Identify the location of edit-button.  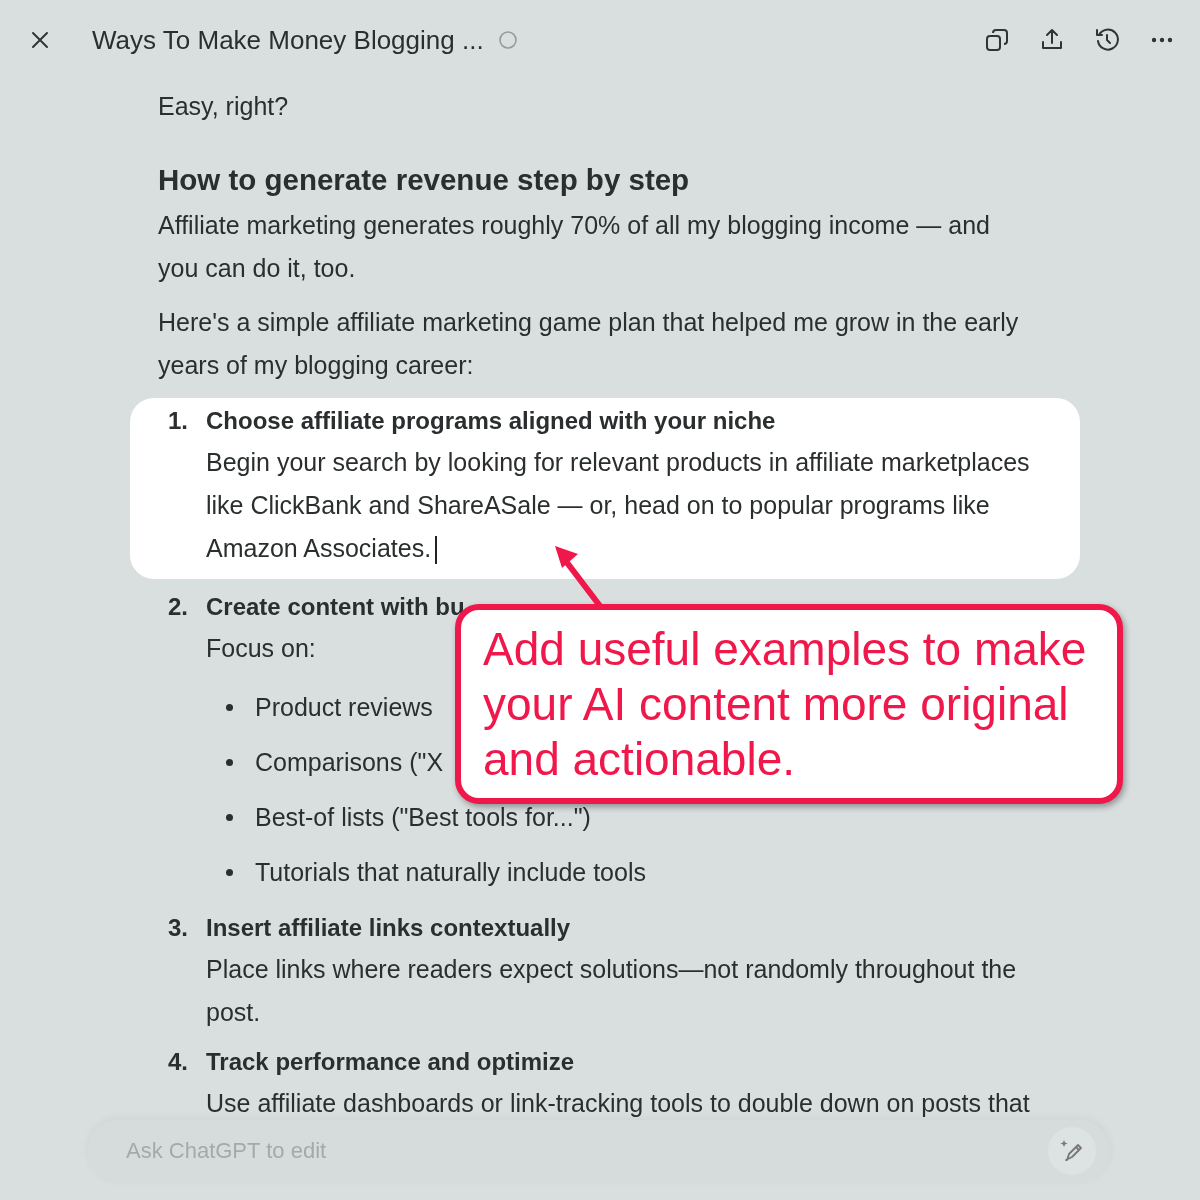
(1072, 1151).